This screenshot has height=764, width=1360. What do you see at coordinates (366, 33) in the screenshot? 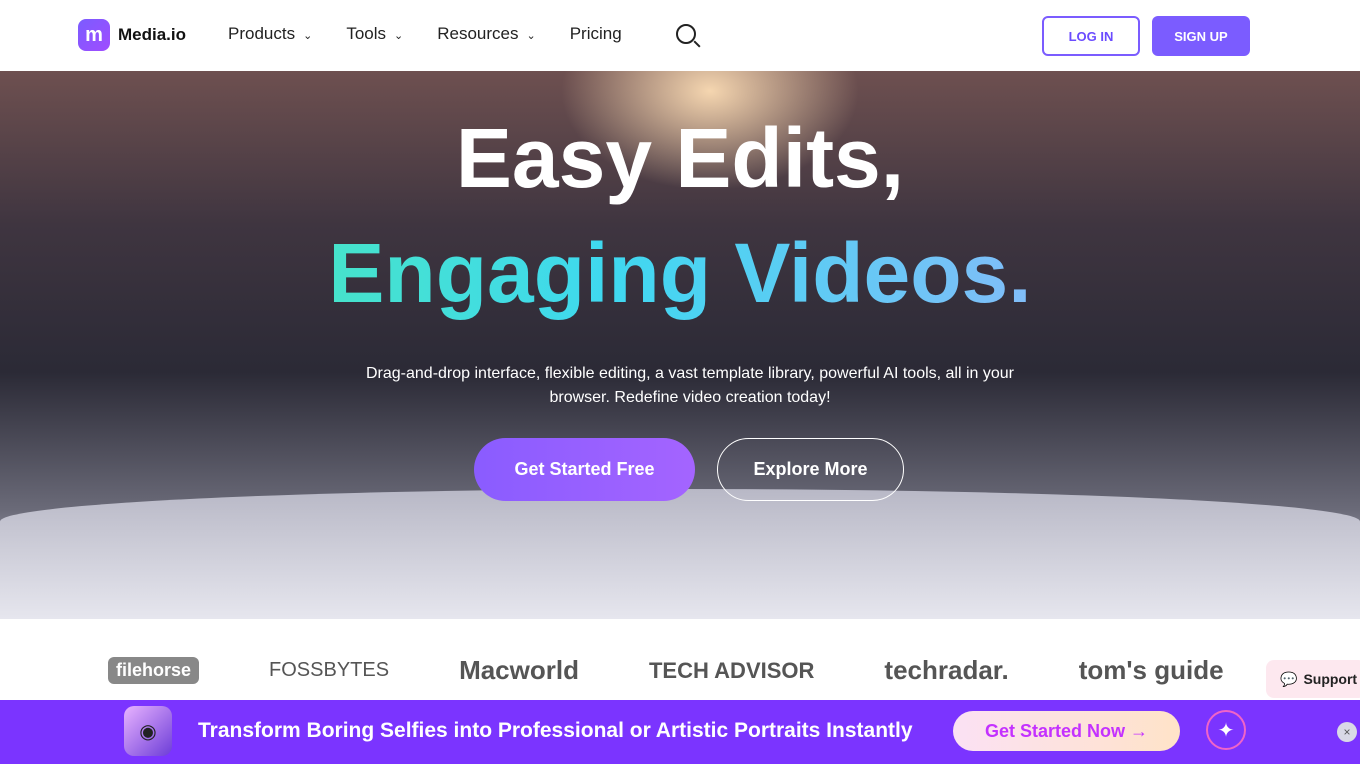
I see `nav-label: Tools` at bounding box center [366, 33].